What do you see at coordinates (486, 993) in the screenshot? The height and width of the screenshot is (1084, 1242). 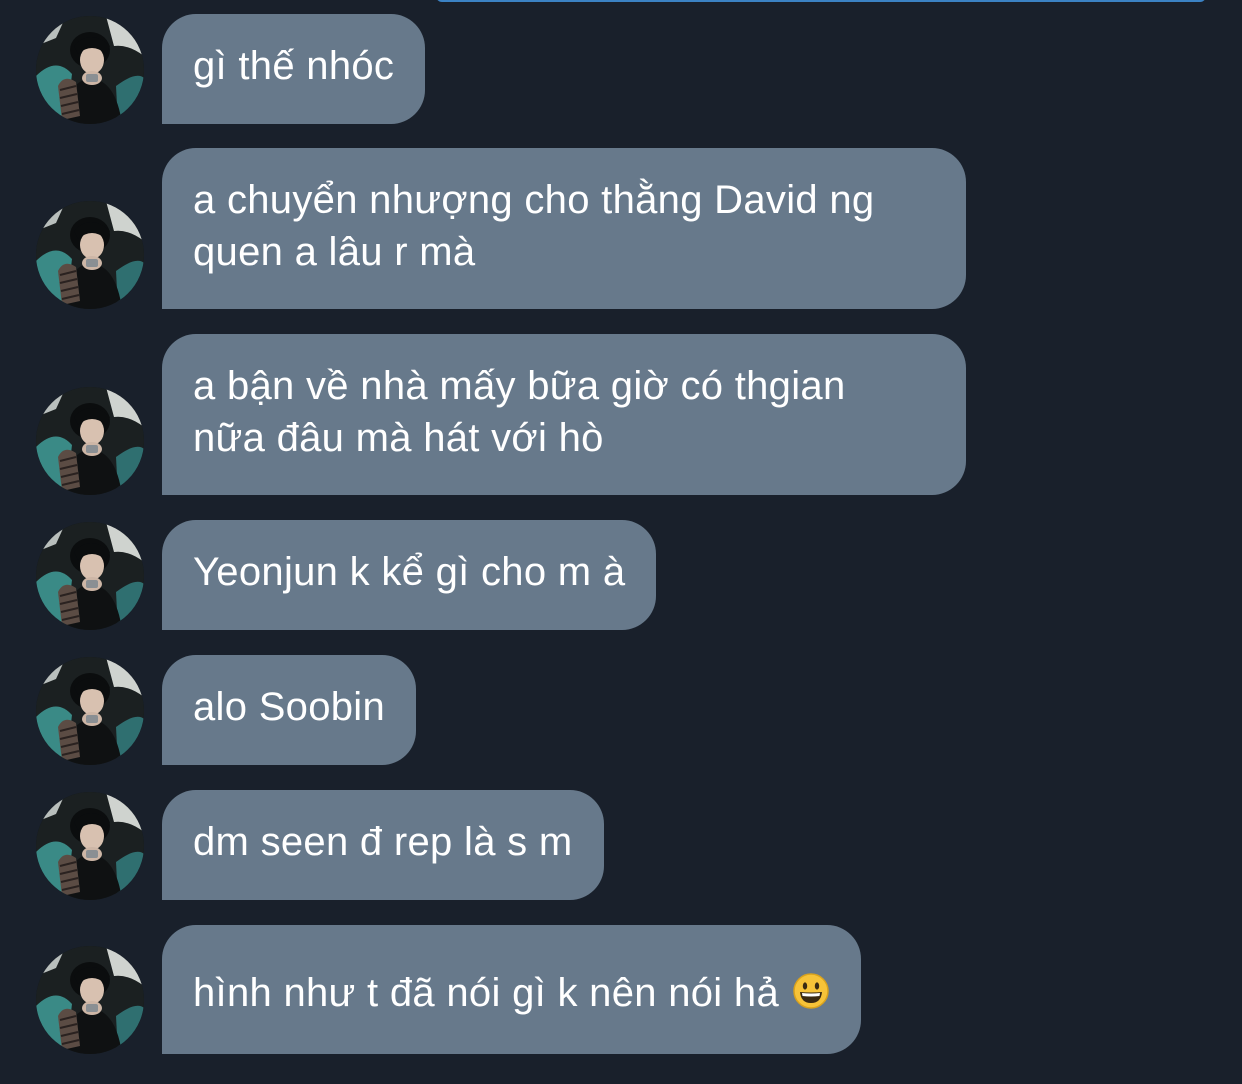 I see `message-text: hình như t đã nói gì k nên nói hả` at bounding box center [486, 993].